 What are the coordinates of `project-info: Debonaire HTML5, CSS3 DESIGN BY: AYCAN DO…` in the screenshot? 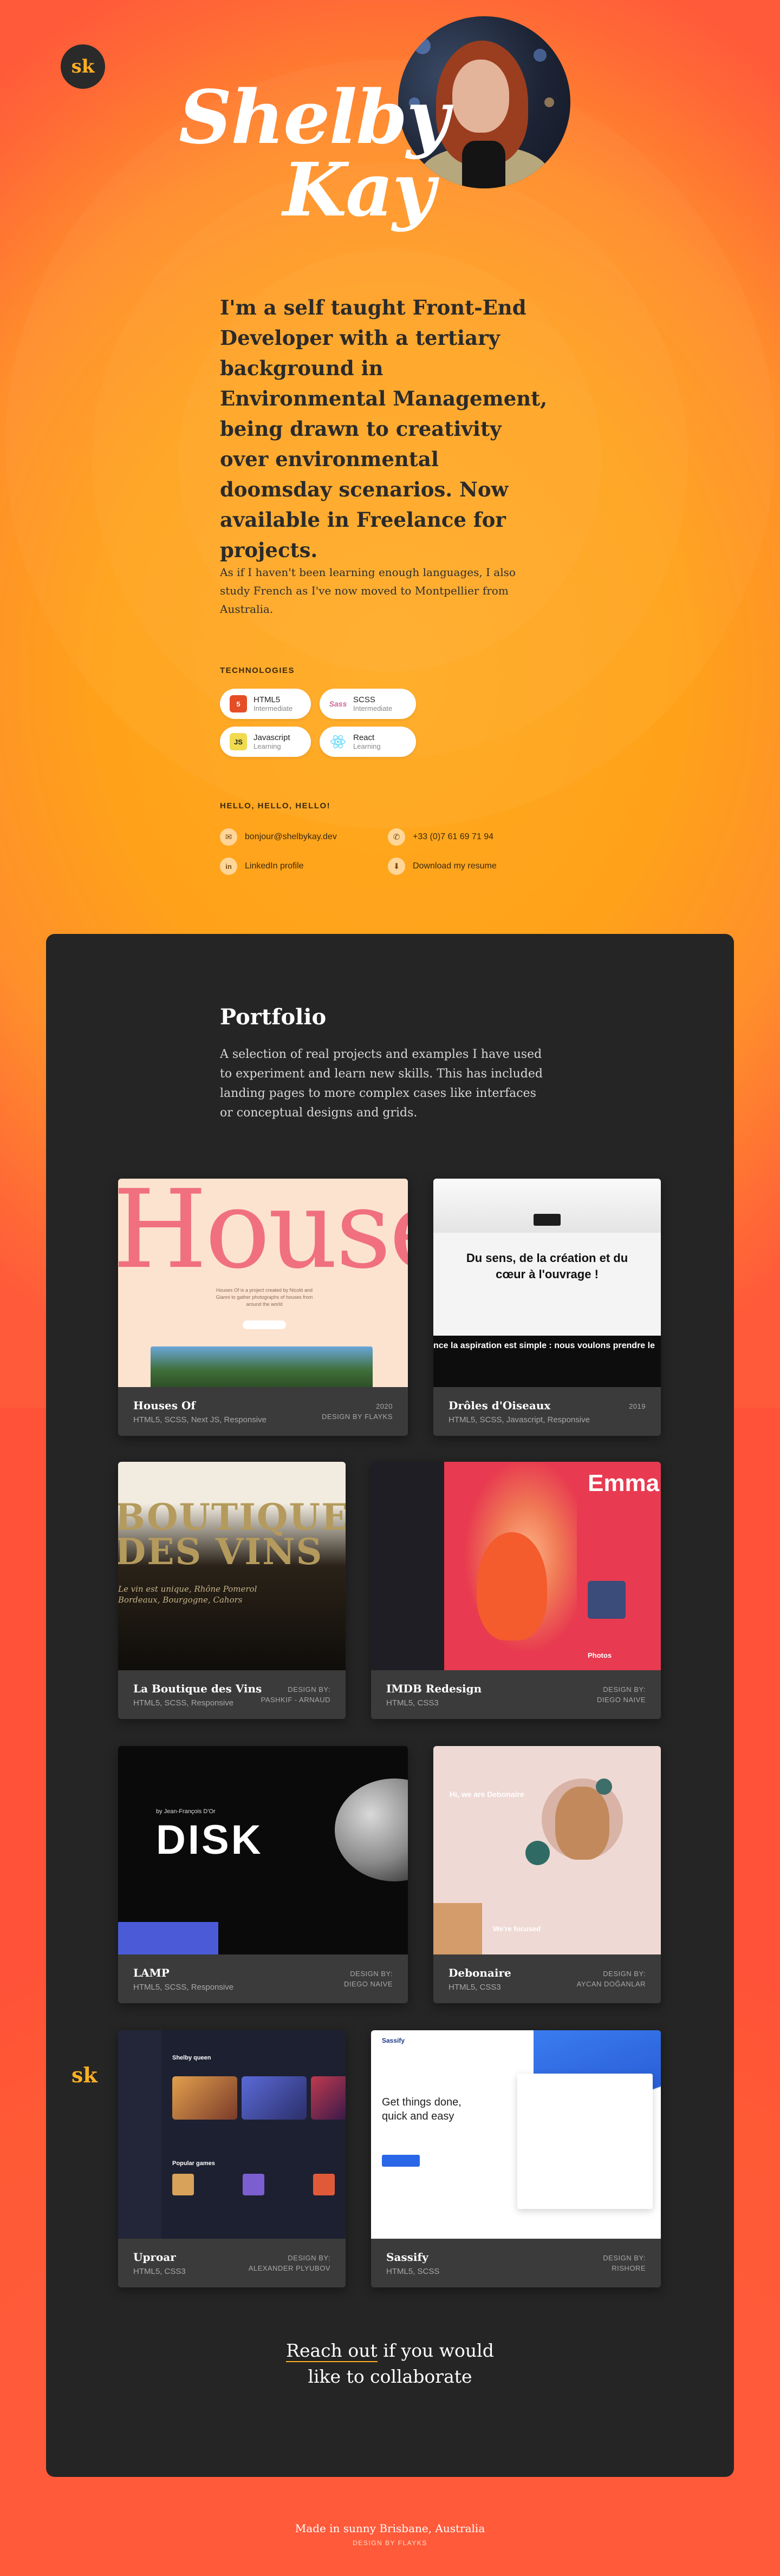 It's located at (547, 1978).